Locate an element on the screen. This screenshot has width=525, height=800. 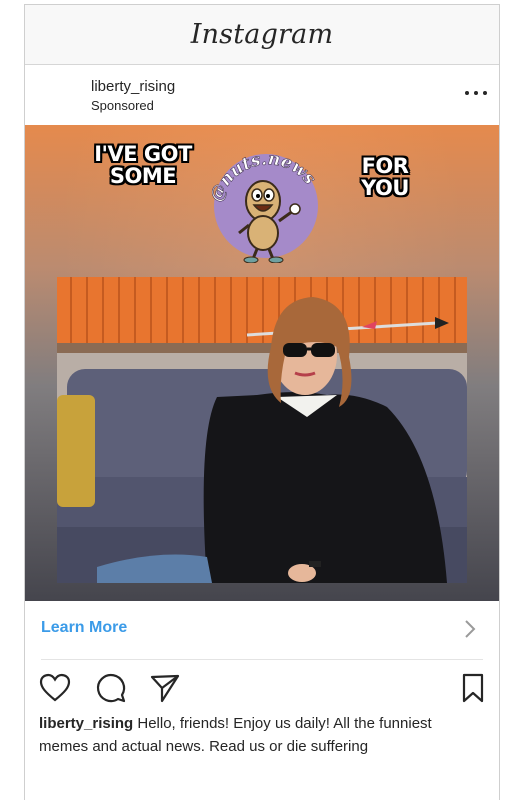
more-options-button is located at coordinates (476, 93).